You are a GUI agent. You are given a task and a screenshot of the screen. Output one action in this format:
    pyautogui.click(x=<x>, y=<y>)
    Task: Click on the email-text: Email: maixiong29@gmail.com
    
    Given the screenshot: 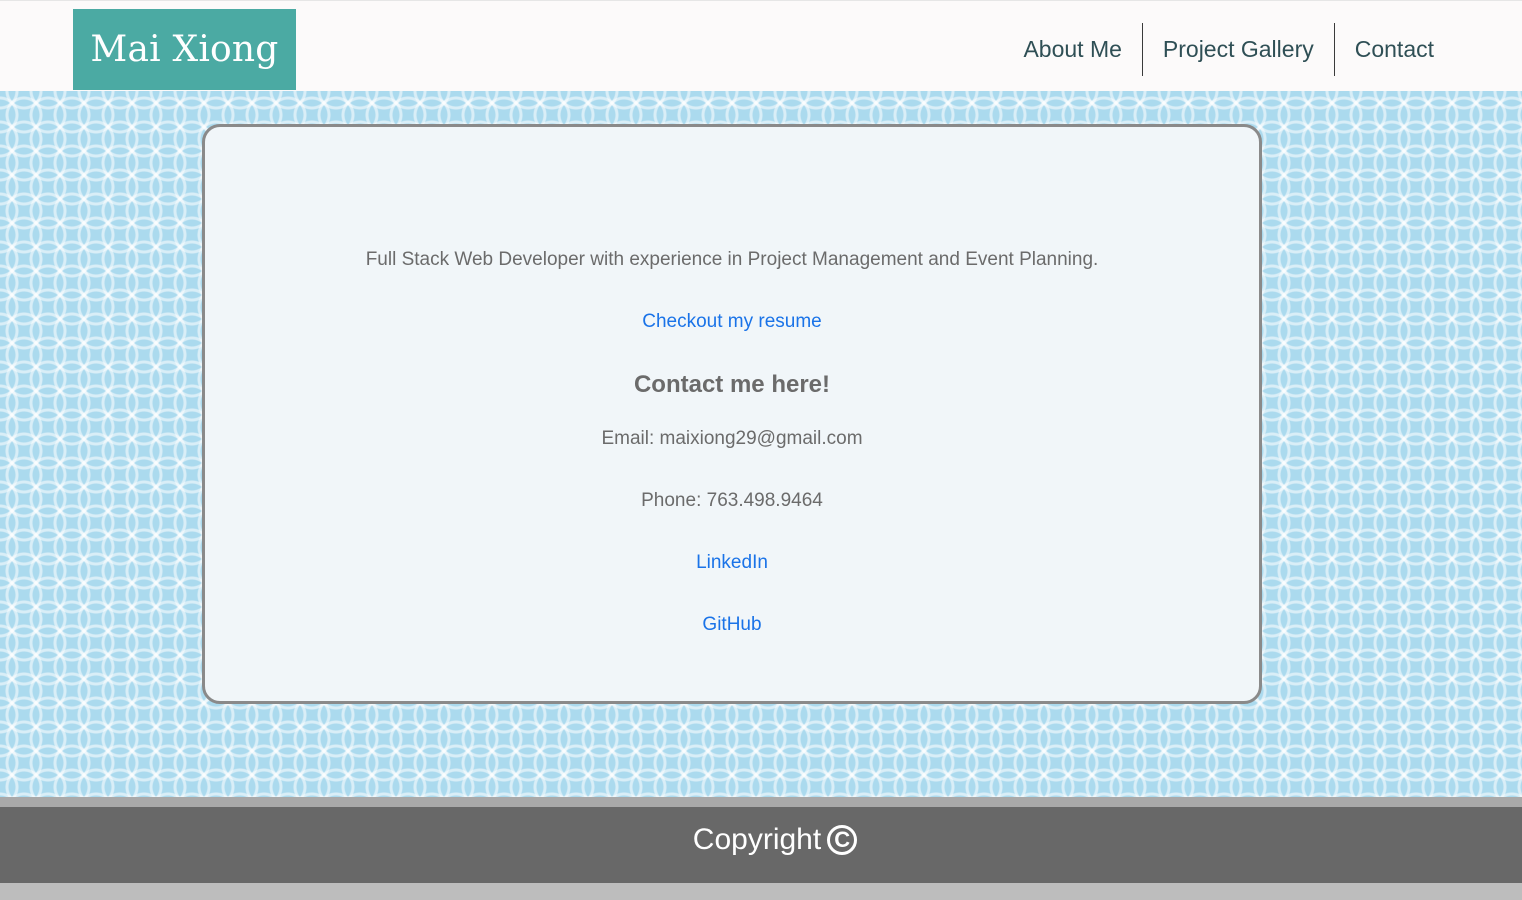 What is the action you would take?
    pyautogui.click(x=732, y=438)
    